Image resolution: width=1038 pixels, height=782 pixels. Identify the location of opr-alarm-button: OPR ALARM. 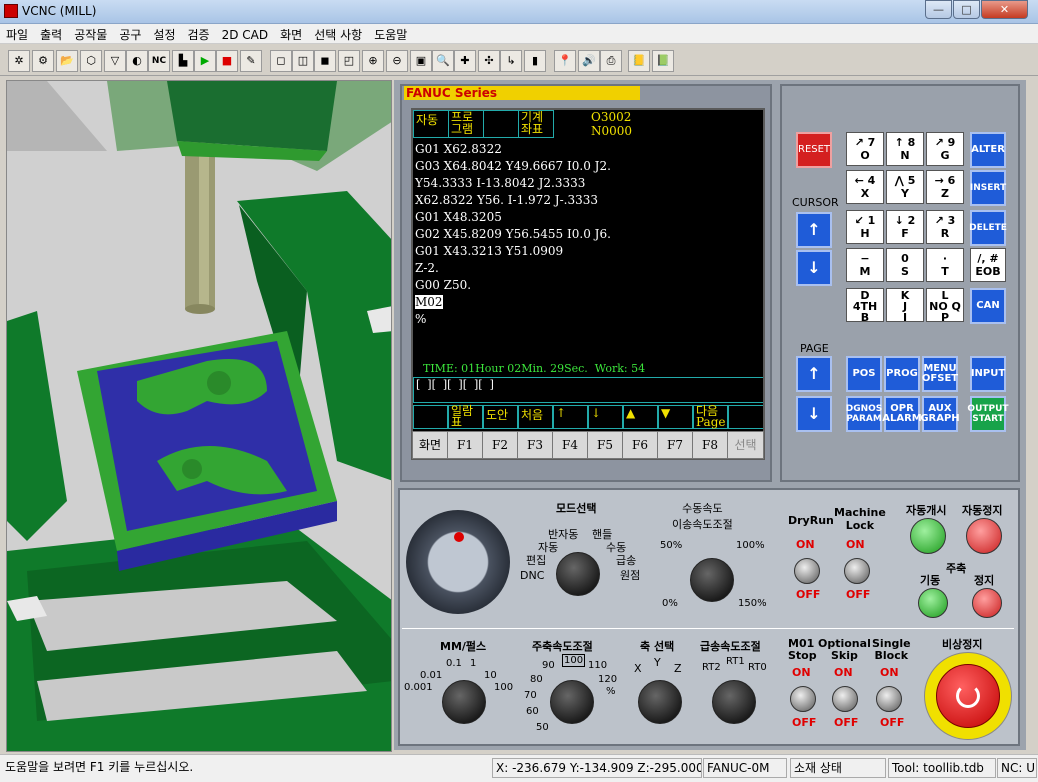
(902, 414).